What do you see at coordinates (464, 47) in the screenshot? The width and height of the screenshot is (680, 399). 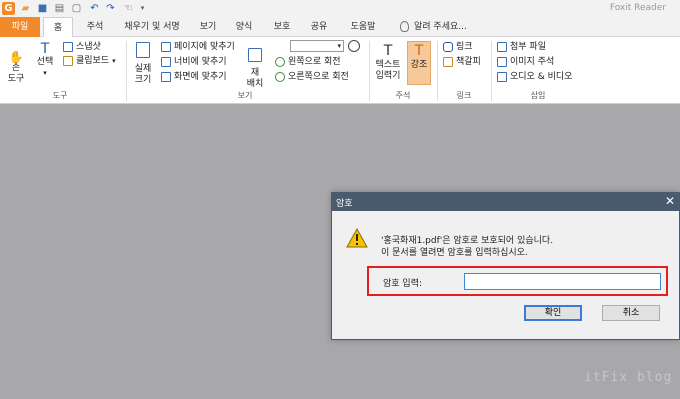 I see `link-label: 링크` at bounding box center [464, 47].